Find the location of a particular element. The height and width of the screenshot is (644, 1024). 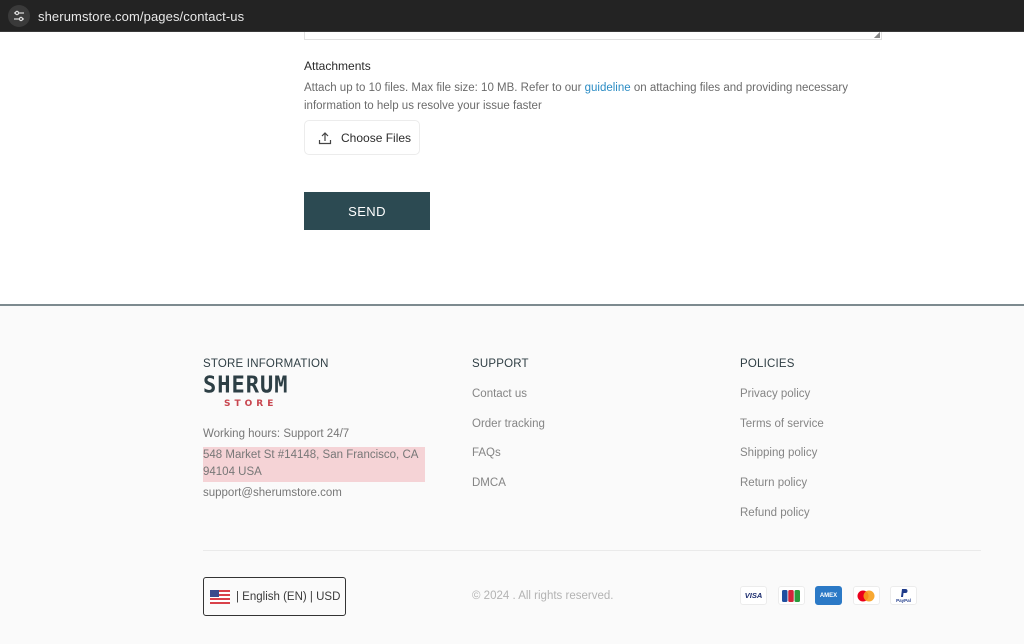

footer-link-order-tracking: Order tracking is located at coordinates (508, 432).